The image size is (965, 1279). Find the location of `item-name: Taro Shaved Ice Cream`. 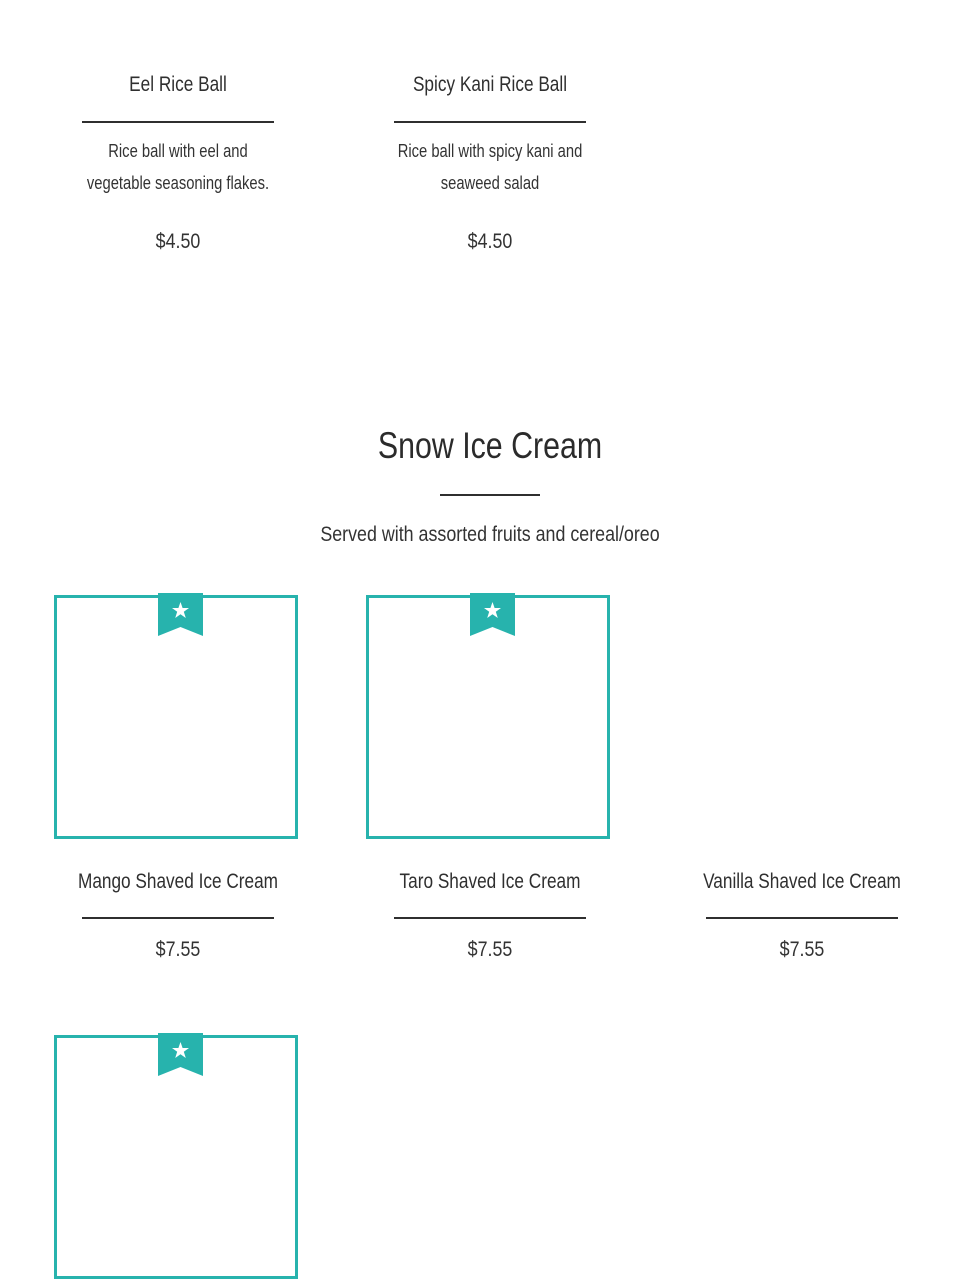

item-name: Taro Shaved Ice Cream is located at coordinates (490, 881).